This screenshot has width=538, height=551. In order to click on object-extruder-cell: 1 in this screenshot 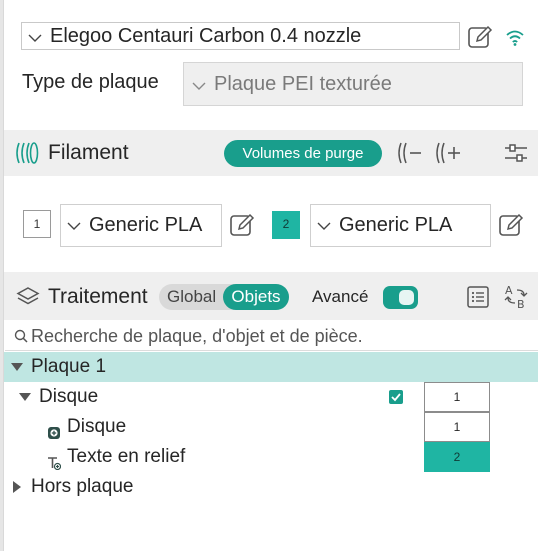, I will do `click(457, 397)`.